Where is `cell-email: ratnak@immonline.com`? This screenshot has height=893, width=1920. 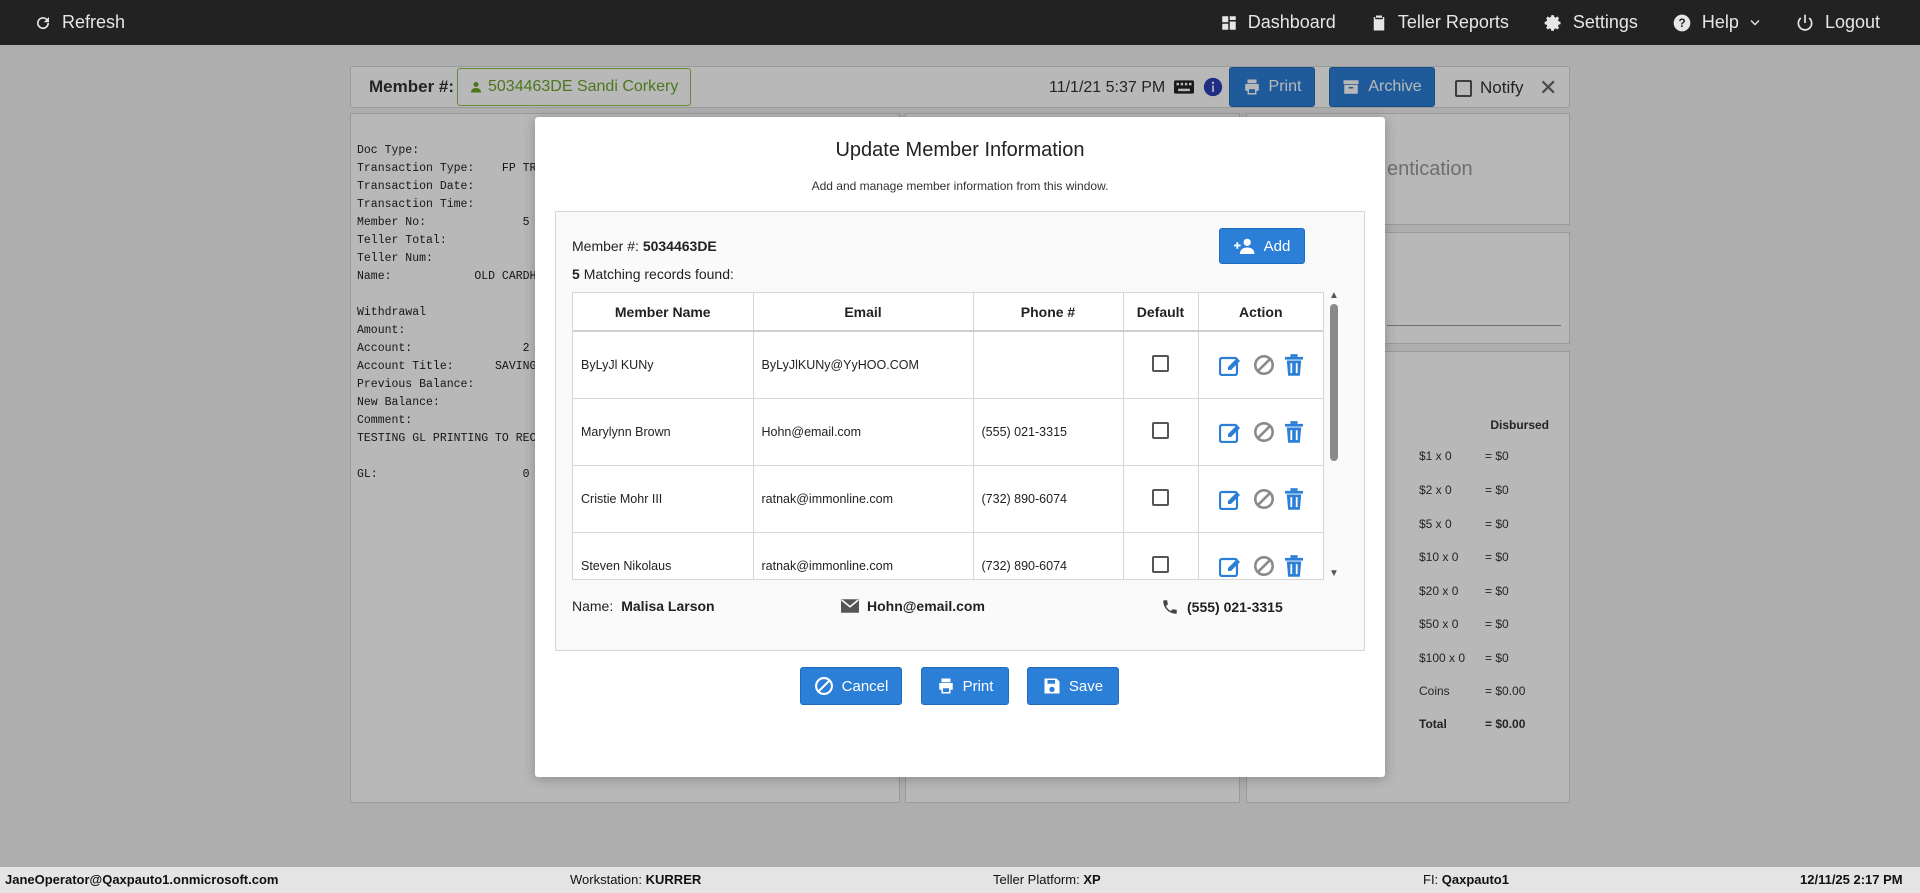 cell-email: ratnak@immonline.com is located at coordinates (863, 499).